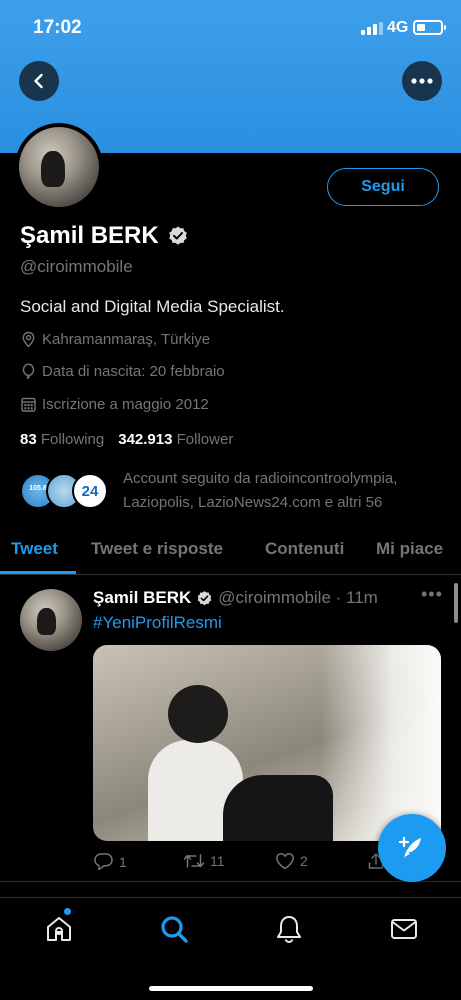 The width and height of the screenshot is (461, 1000). I want to click on like-button: 2, so click(291, 861).